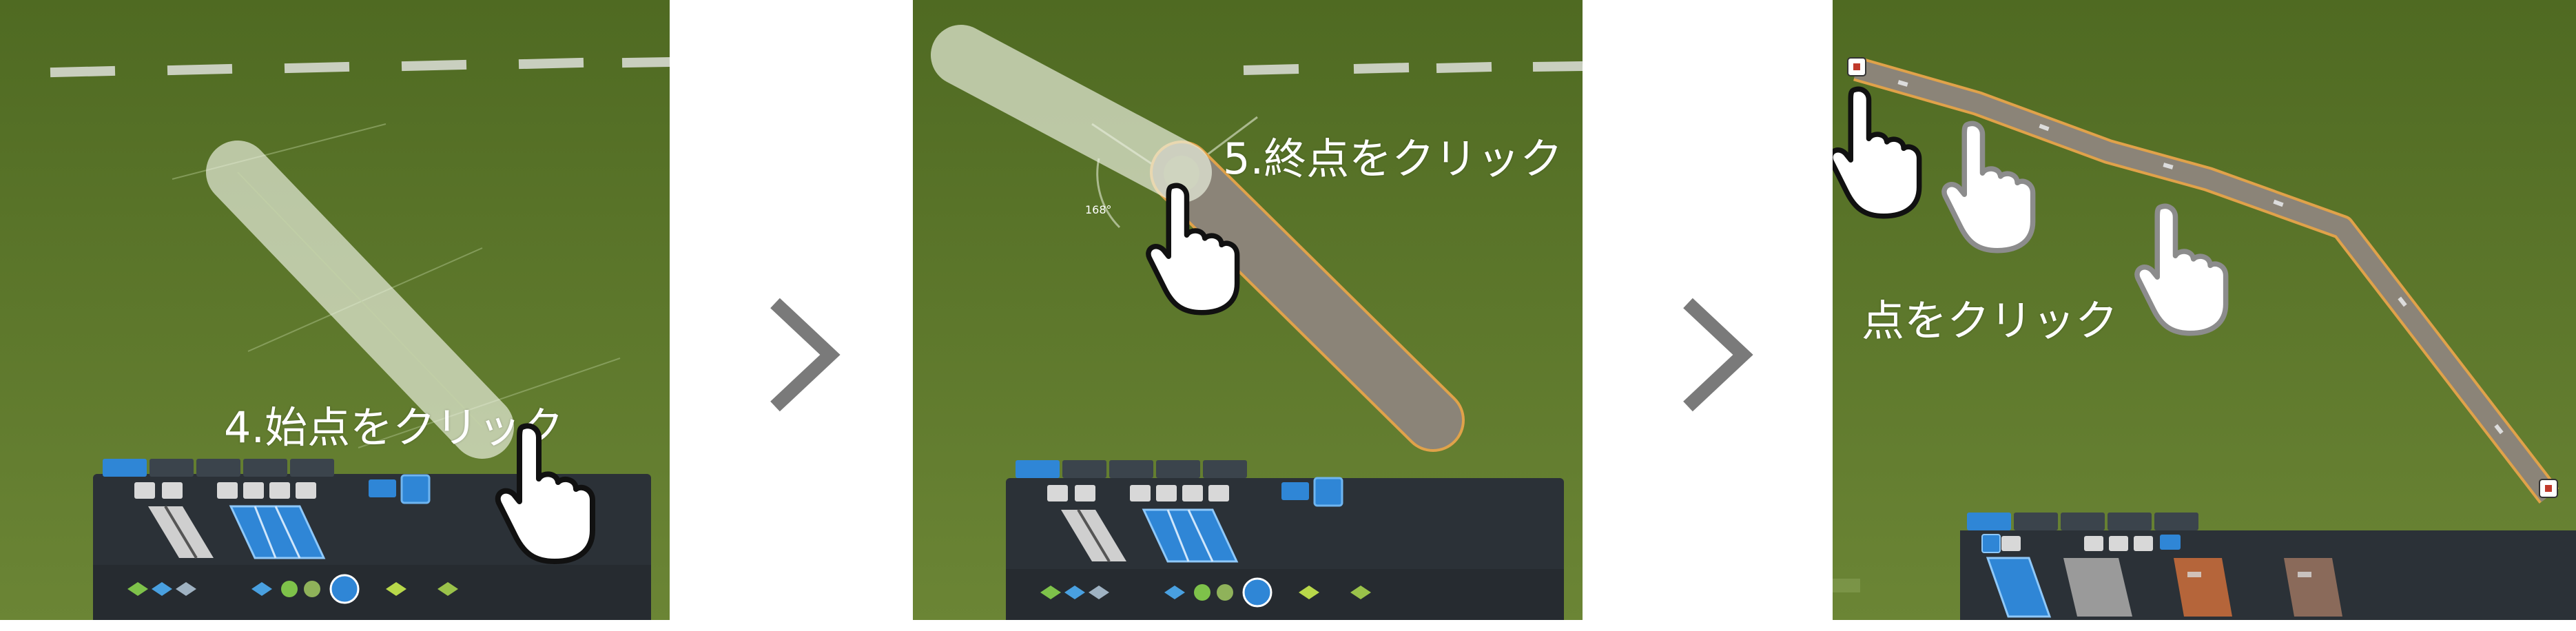 The height and width of the screenshot is (631, 2576). Describe the element at coordinates (1098, 209) in the screenshot. I see `angle-label: 168°` at that location.